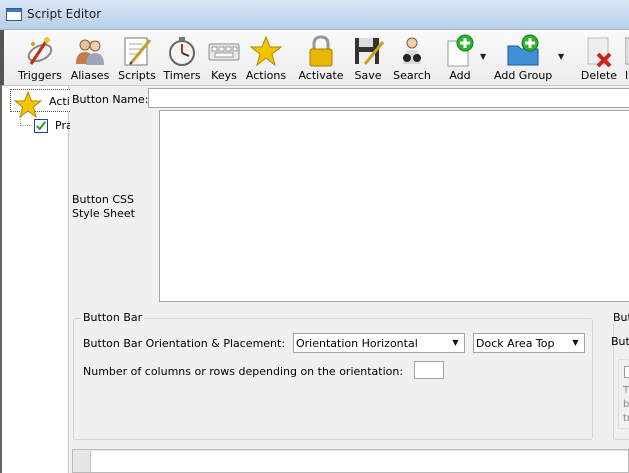 This screenshot has height=473, width=629. What do you see at coordinates (14, 14) in the screenshot?
I see `window-icon` at bounding box center [14, 14].